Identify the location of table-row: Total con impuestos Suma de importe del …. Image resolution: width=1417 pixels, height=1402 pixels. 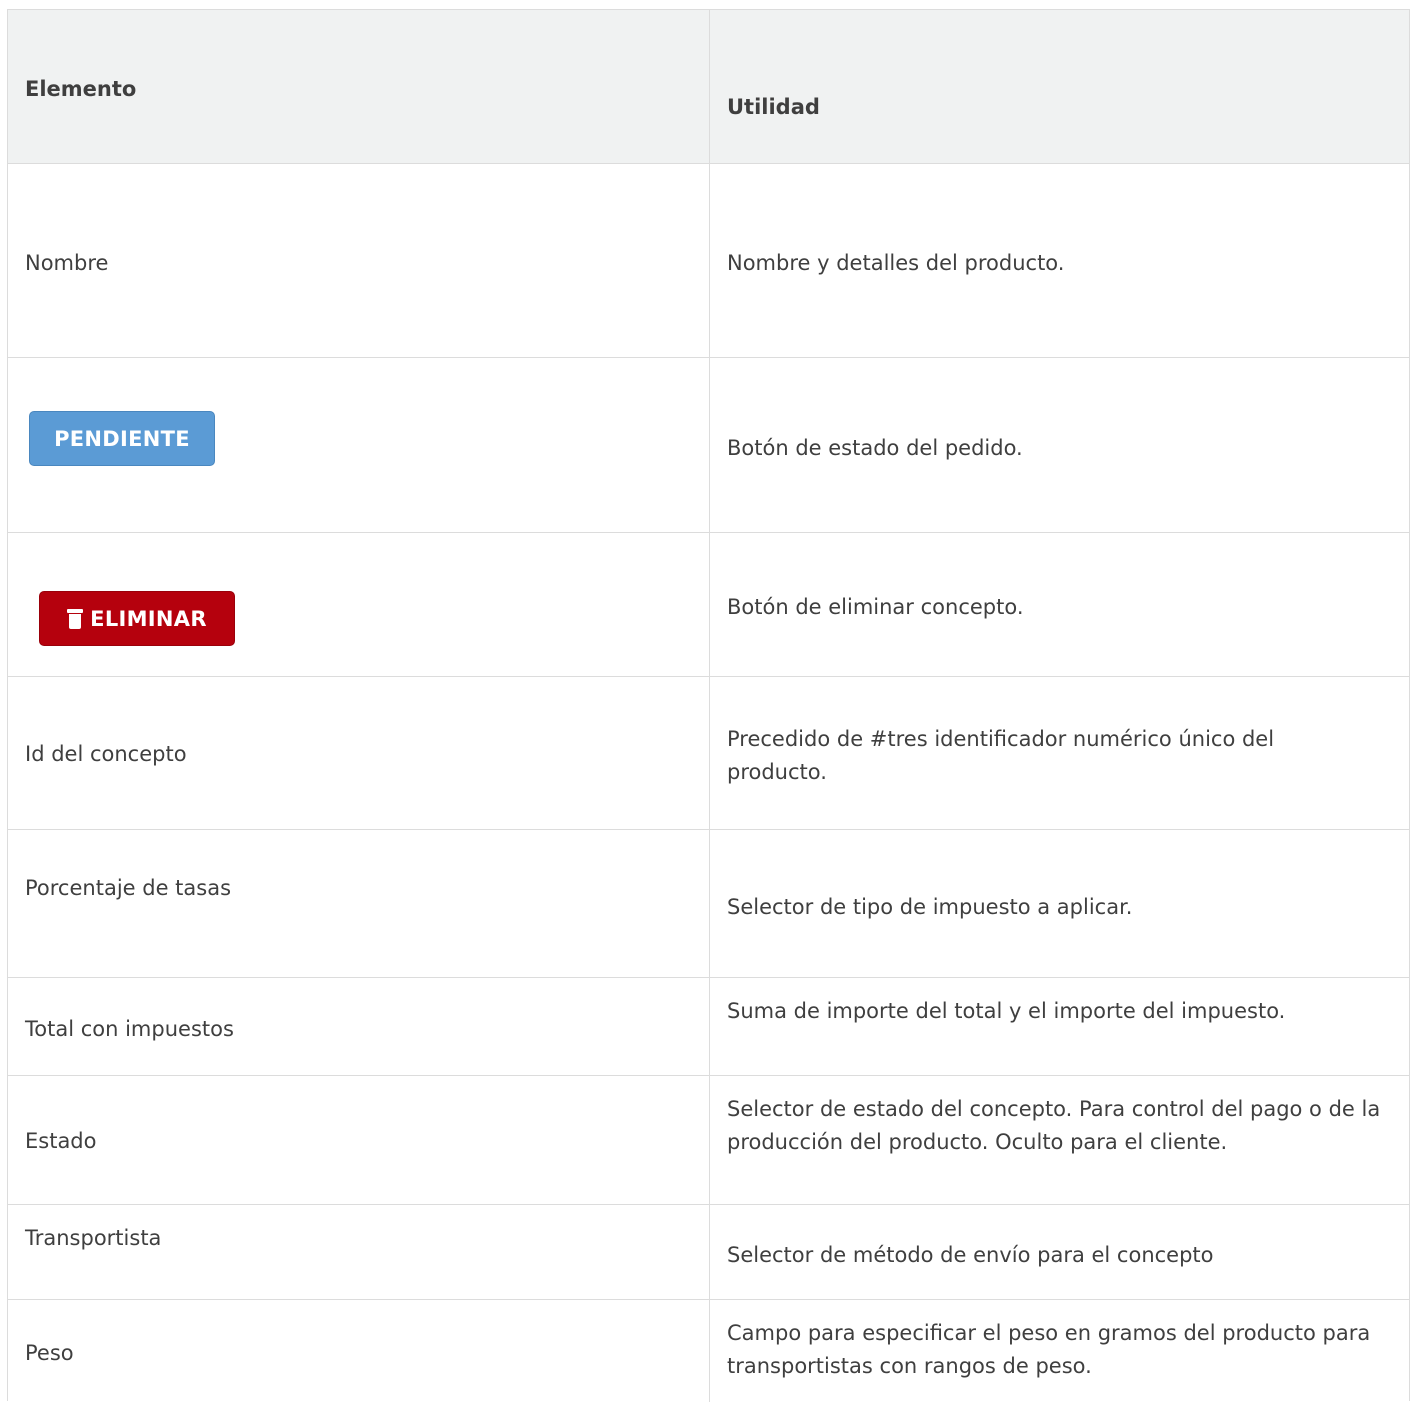
(708, 1027).